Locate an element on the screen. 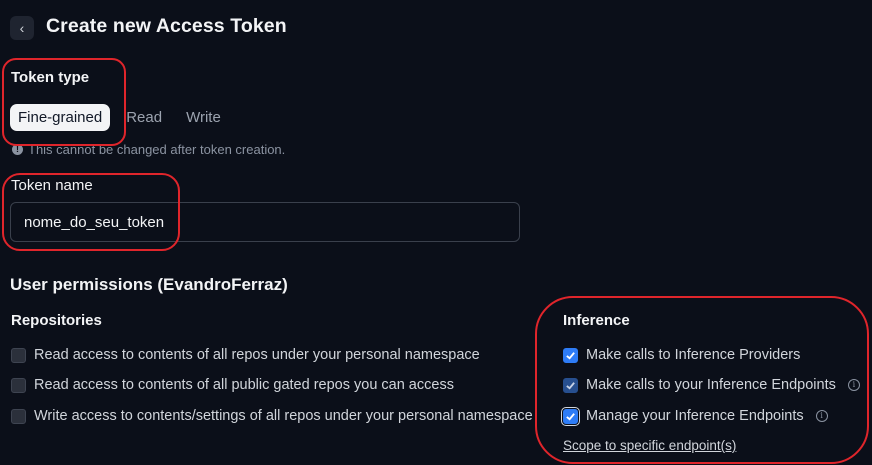 The width and height of the screenshot is (872, 465). token-name-label: Token name is located at coordinates (52, 185).